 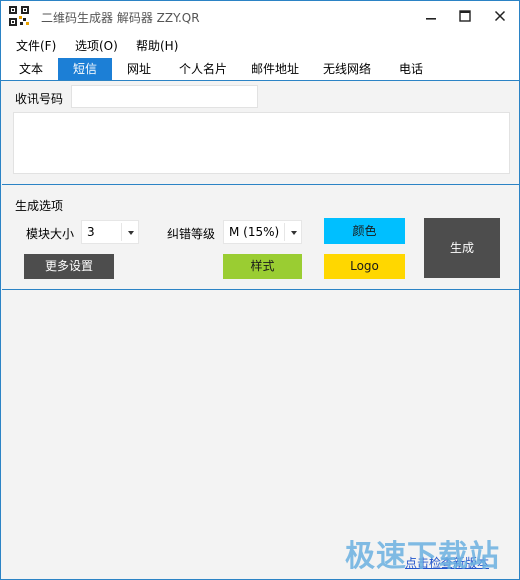 What do you see at coordinates (411, 69) in the screenshot?
I see `tab-phone: 电话` at bounding box center [411, 69].